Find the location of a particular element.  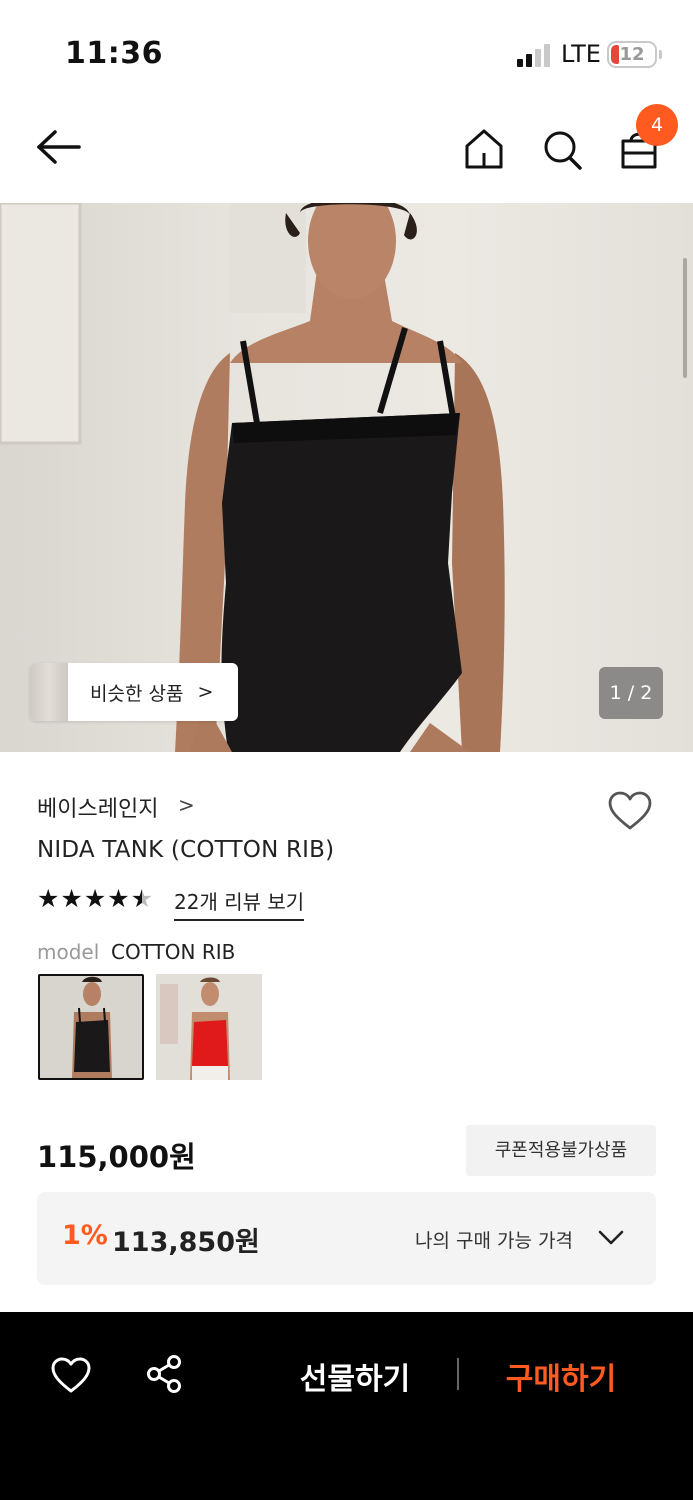

star-half-icon: ★ is located at coordinates (142, 898).